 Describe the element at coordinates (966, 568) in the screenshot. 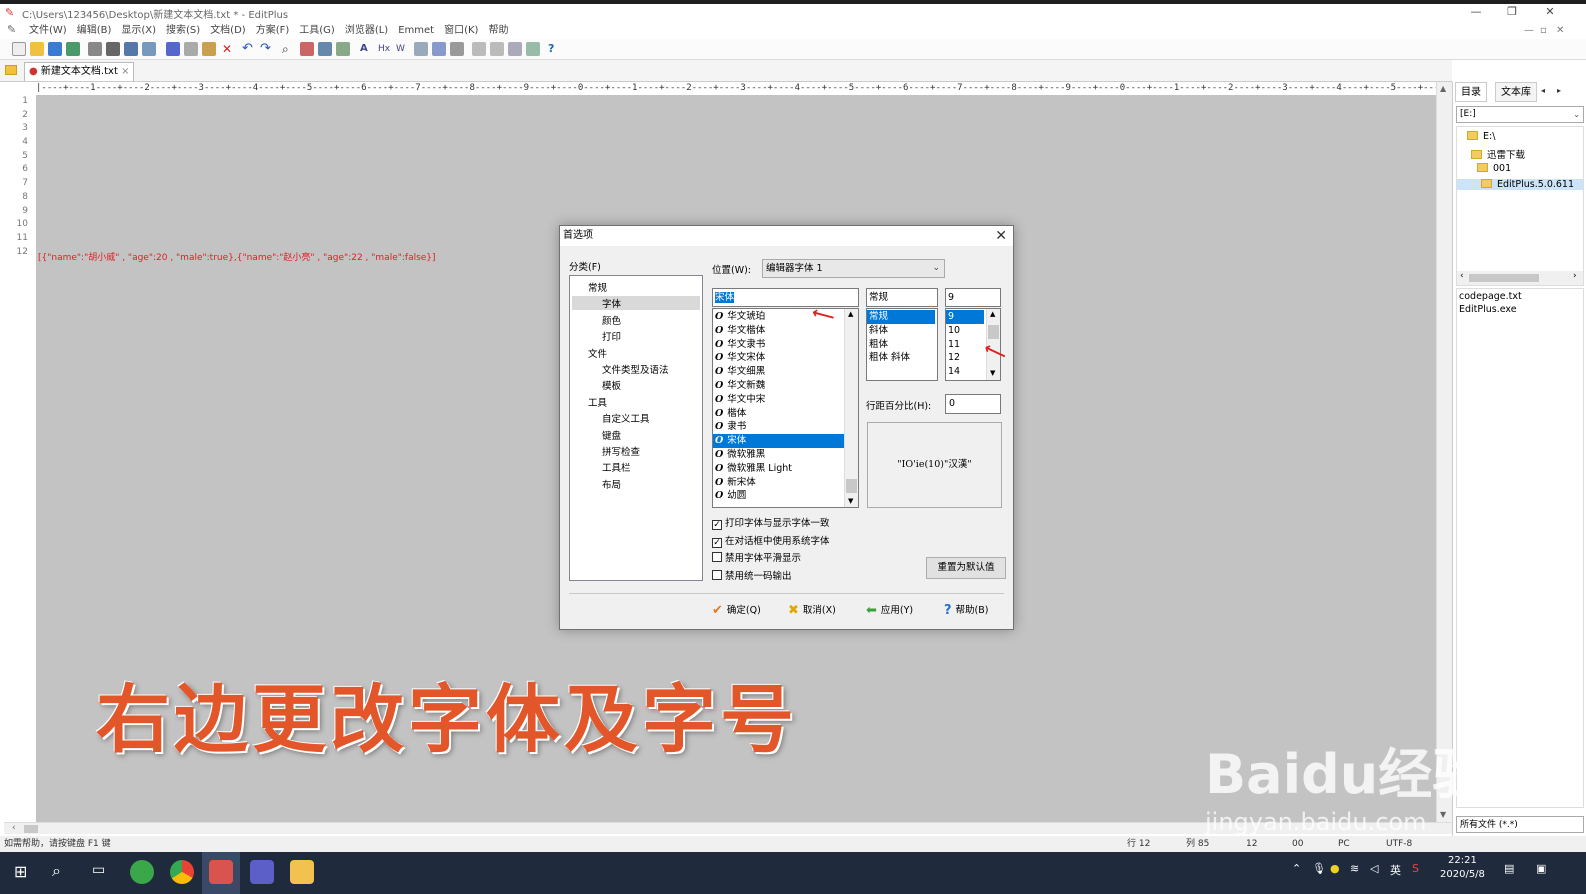

I see `reset-default-button: 重置为默认值` at that location.